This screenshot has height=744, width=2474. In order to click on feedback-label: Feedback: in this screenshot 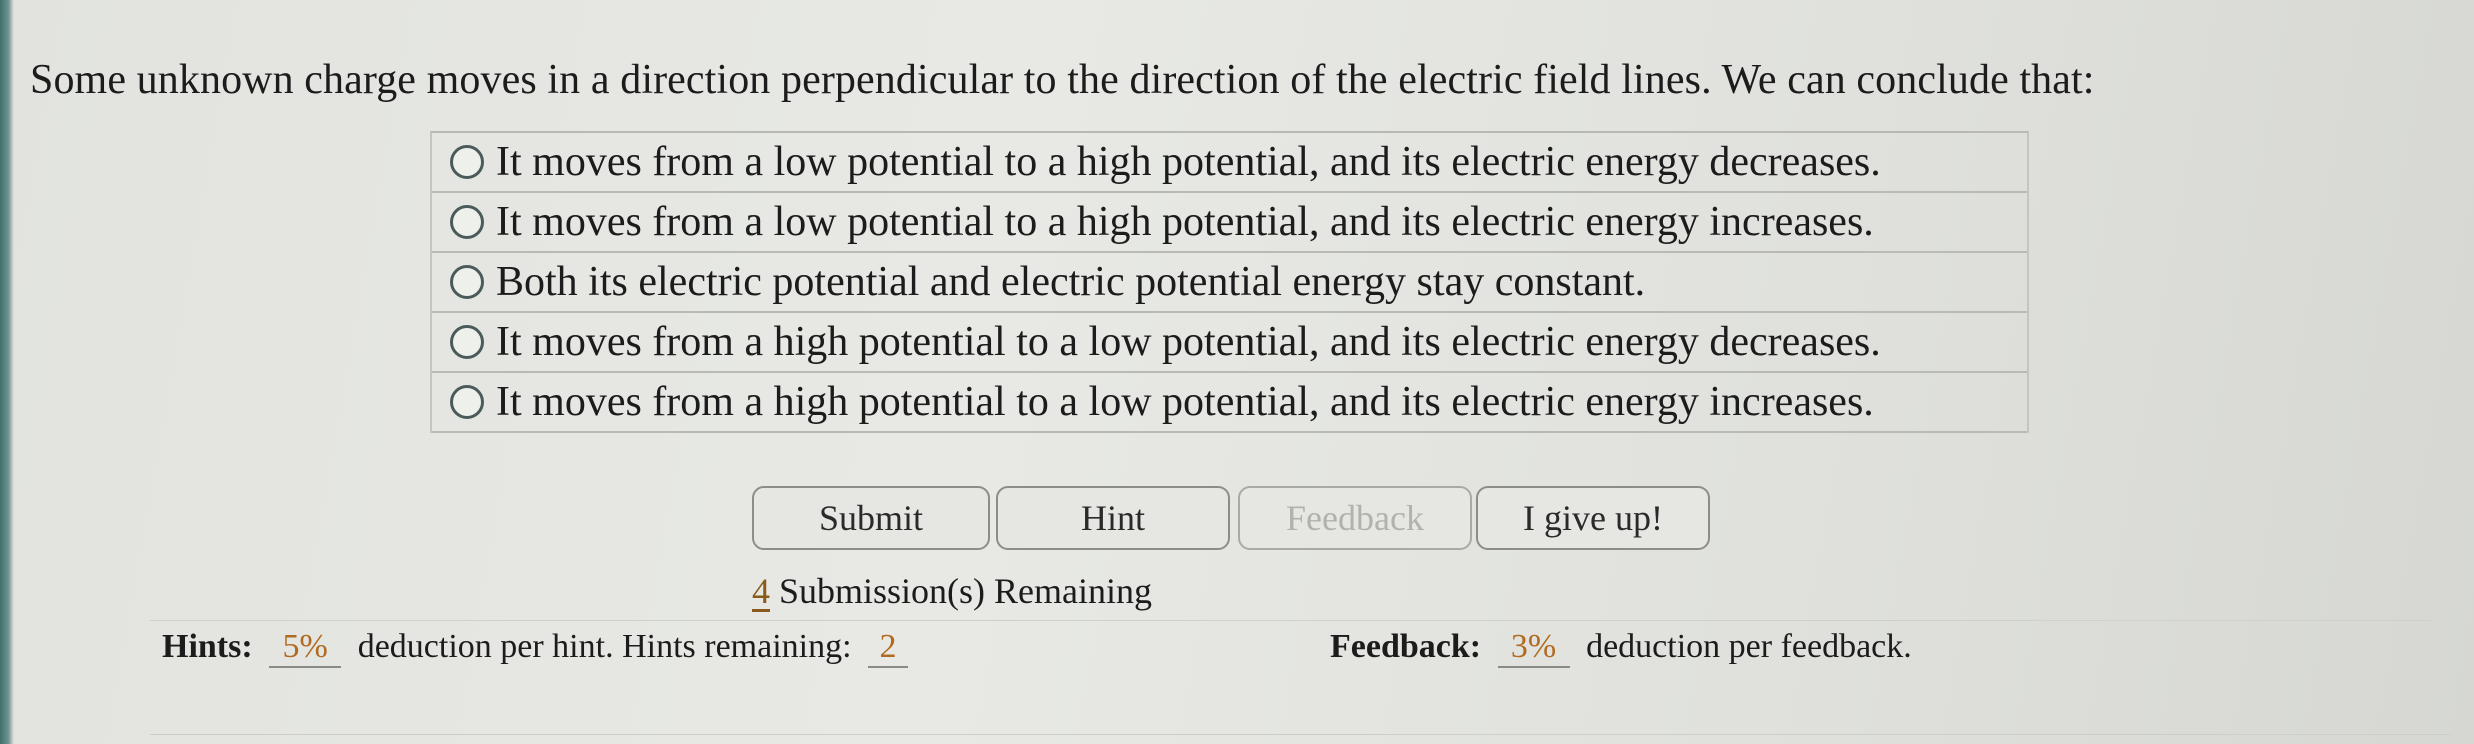, I will do `click(1406, 646)`.